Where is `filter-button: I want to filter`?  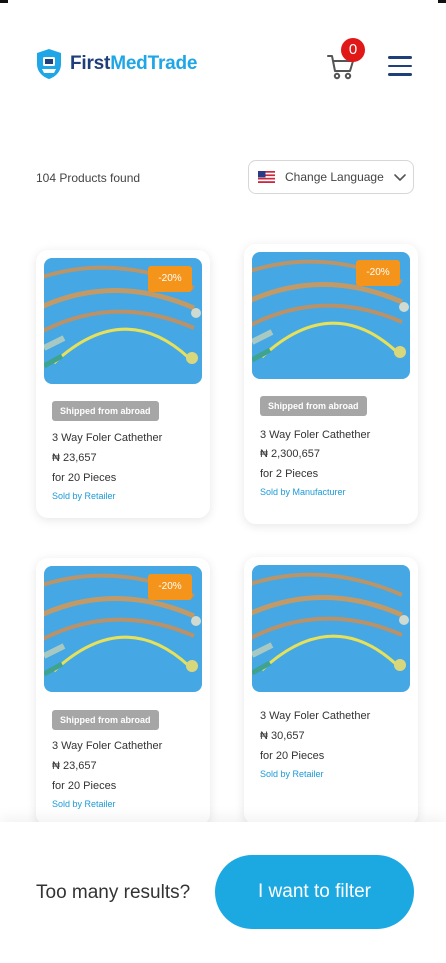
filter-button: I want to filter is located at coordinates (314, 892).